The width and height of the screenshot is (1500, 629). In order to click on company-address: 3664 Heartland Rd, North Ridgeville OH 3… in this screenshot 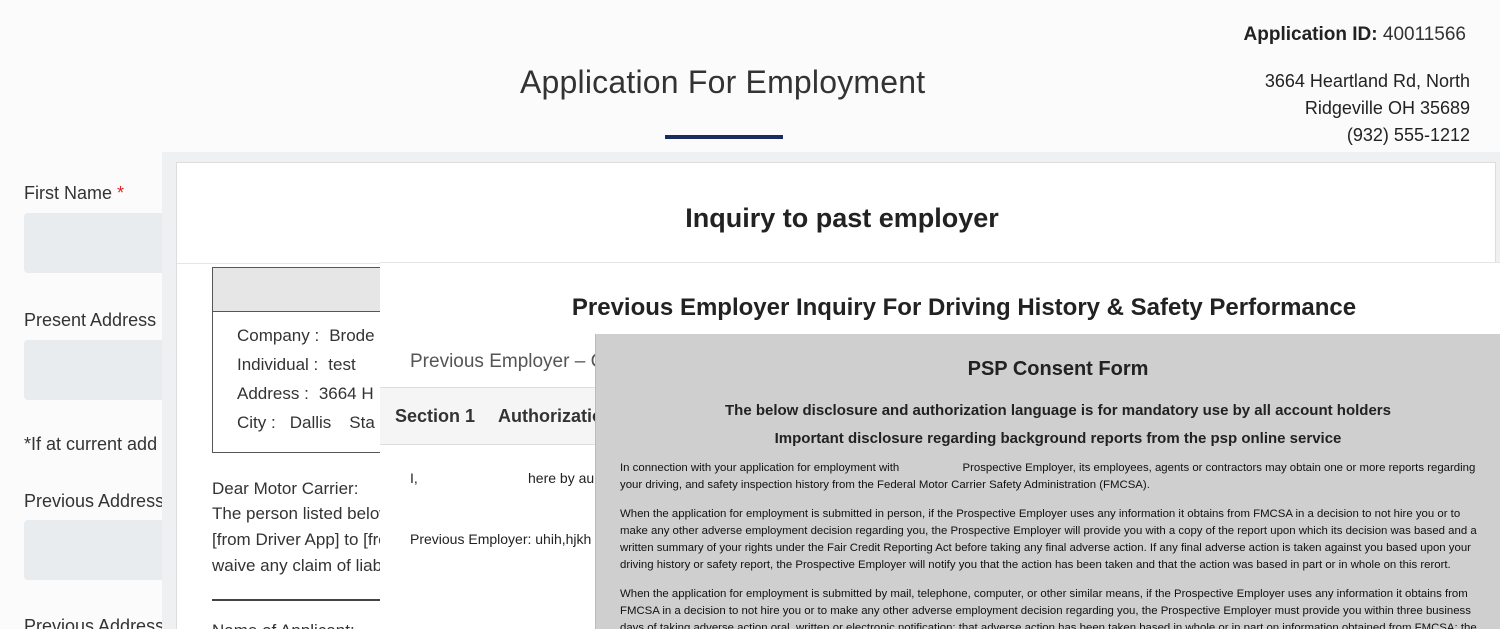, I will do `click(1367, 108)`.